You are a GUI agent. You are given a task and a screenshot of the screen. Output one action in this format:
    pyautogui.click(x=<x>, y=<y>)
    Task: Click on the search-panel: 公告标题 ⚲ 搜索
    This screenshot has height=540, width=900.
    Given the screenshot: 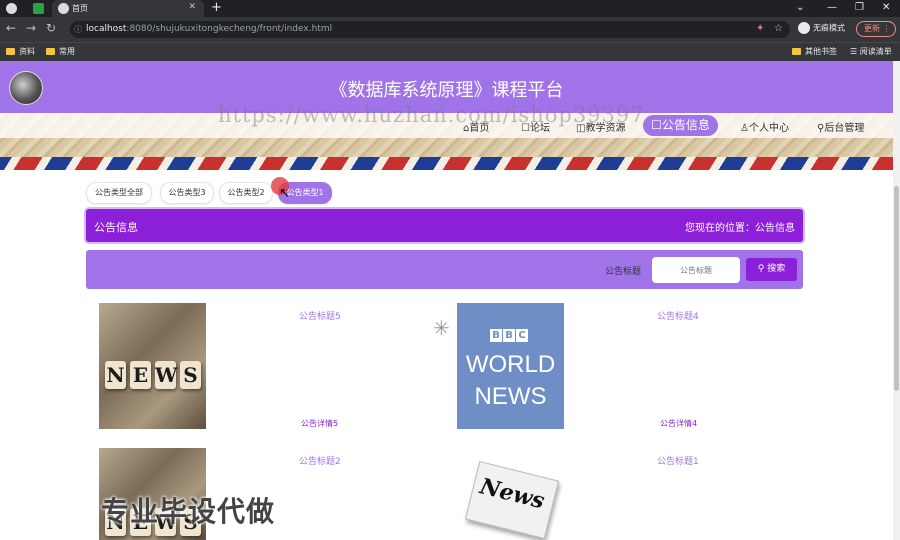 What is the action you would take?
    pyautogui.click(x=444, y=269)
    